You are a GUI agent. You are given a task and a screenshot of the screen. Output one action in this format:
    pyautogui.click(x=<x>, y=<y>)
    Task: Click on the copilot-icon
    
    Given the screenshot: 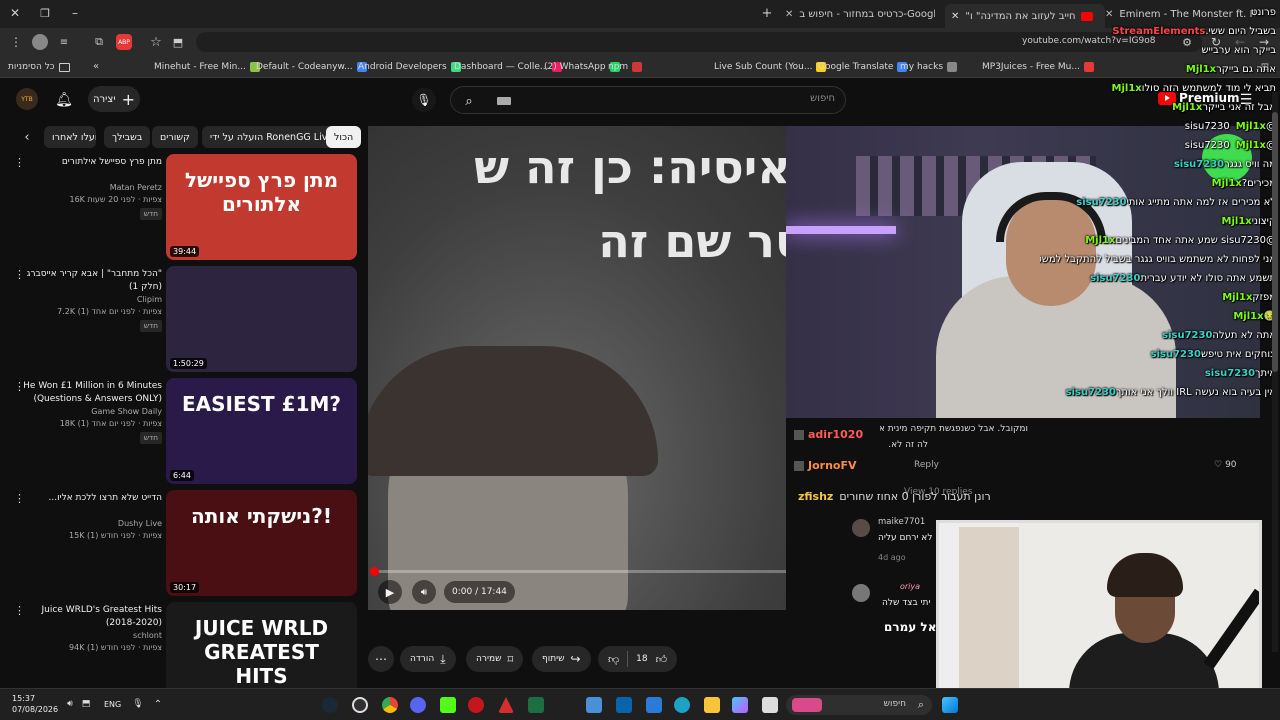 What is the action you would take?
    pyautogui.click(x=740, y=705)
    